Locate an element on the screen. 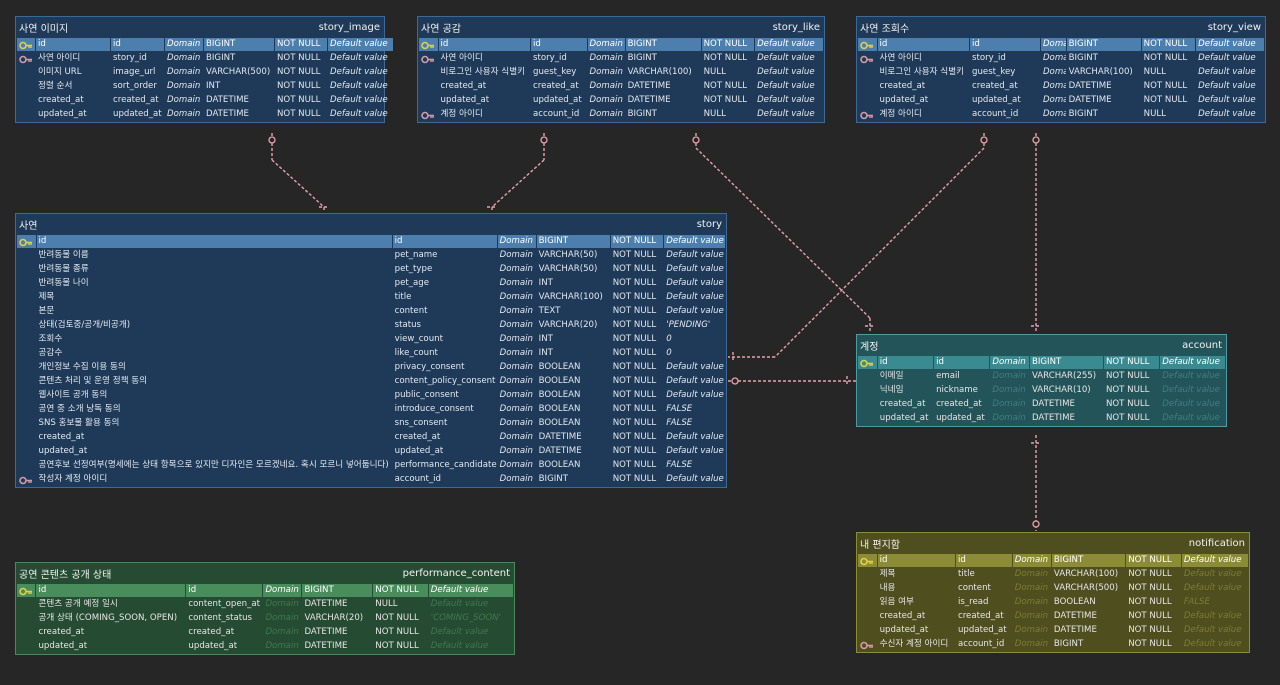  column-logical-name: id is located at coordinates (916, 560).